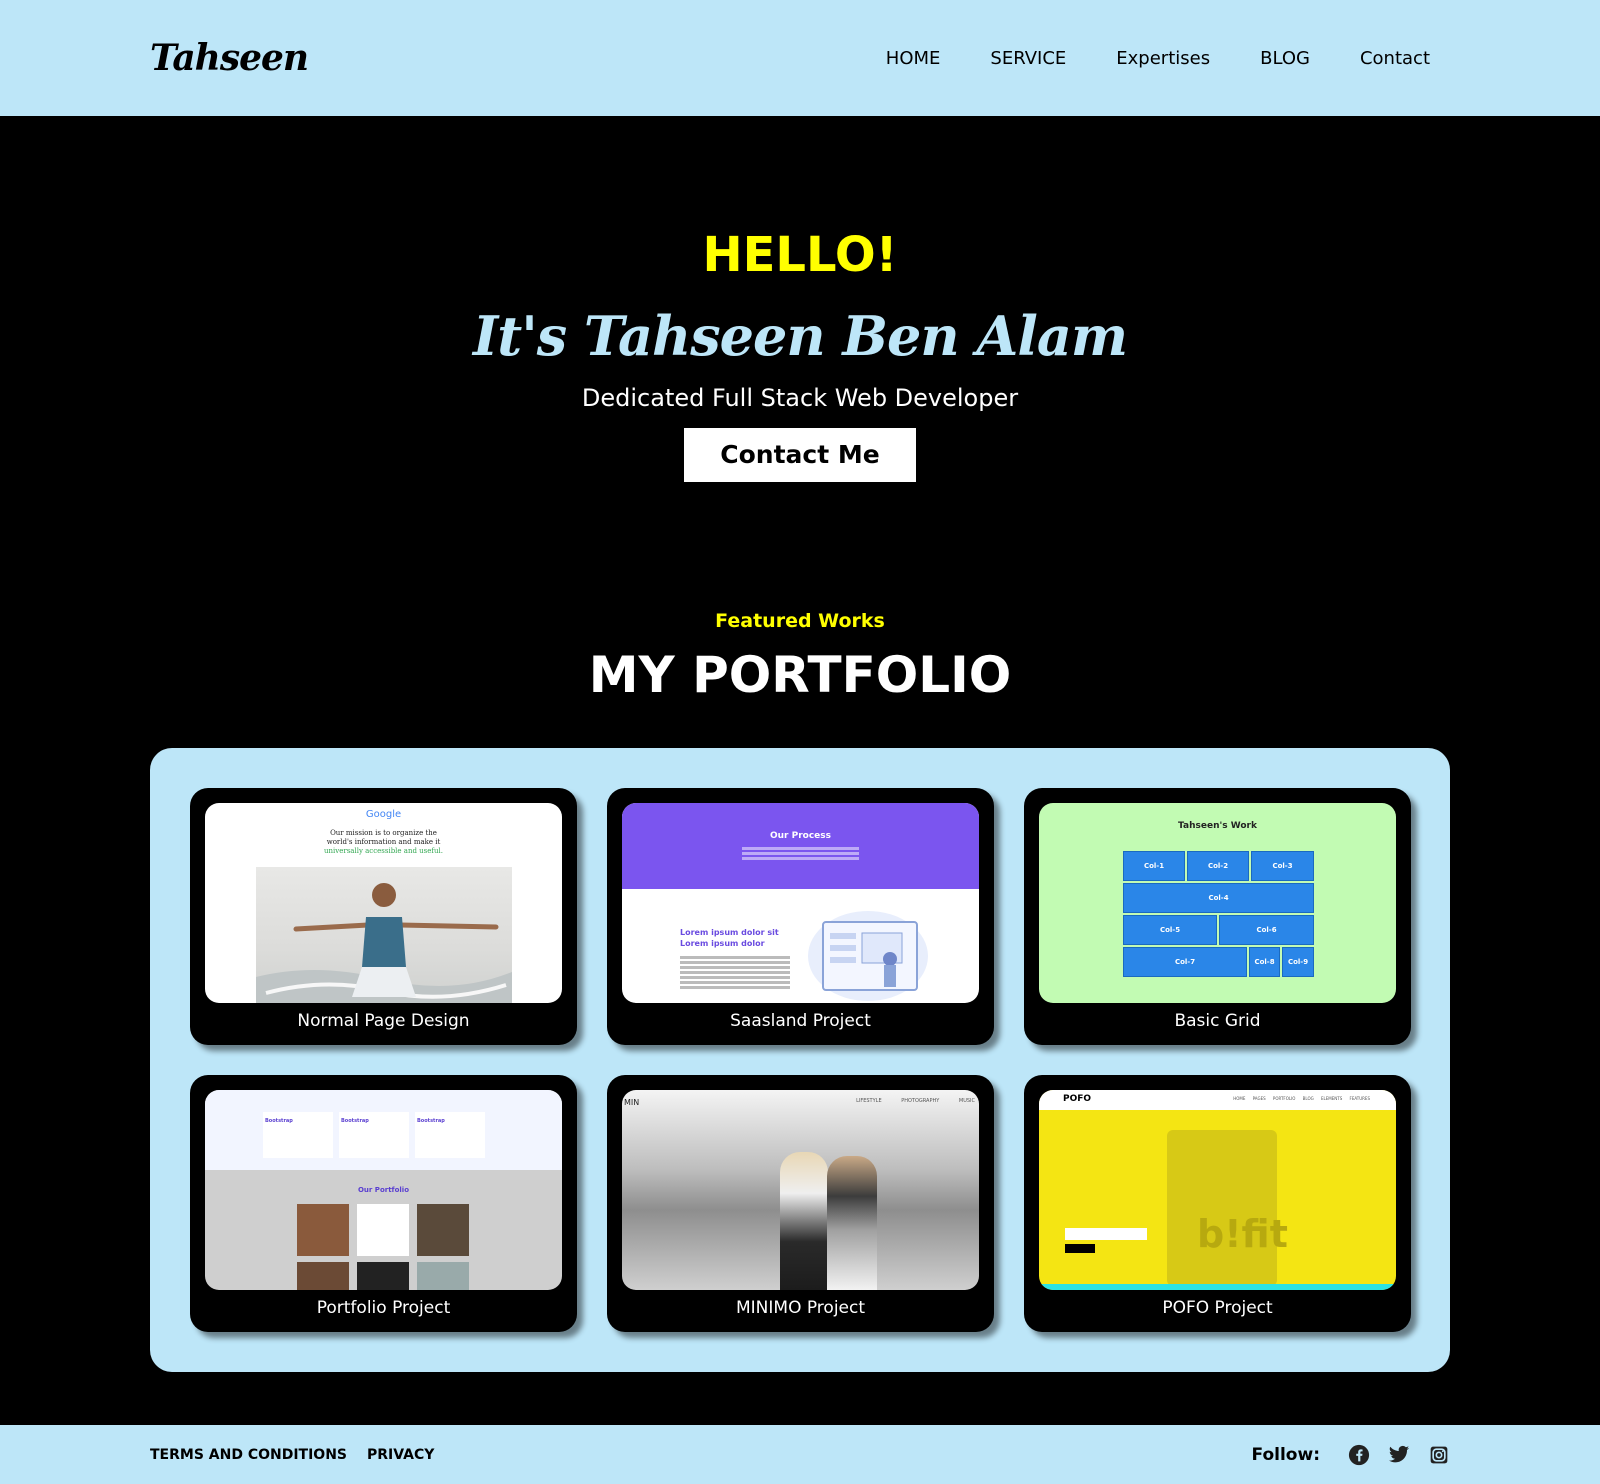  Describe the element at coordinates (1242, 1234) in the screenshot. I see `thumb-brand: b!fit` at that location.